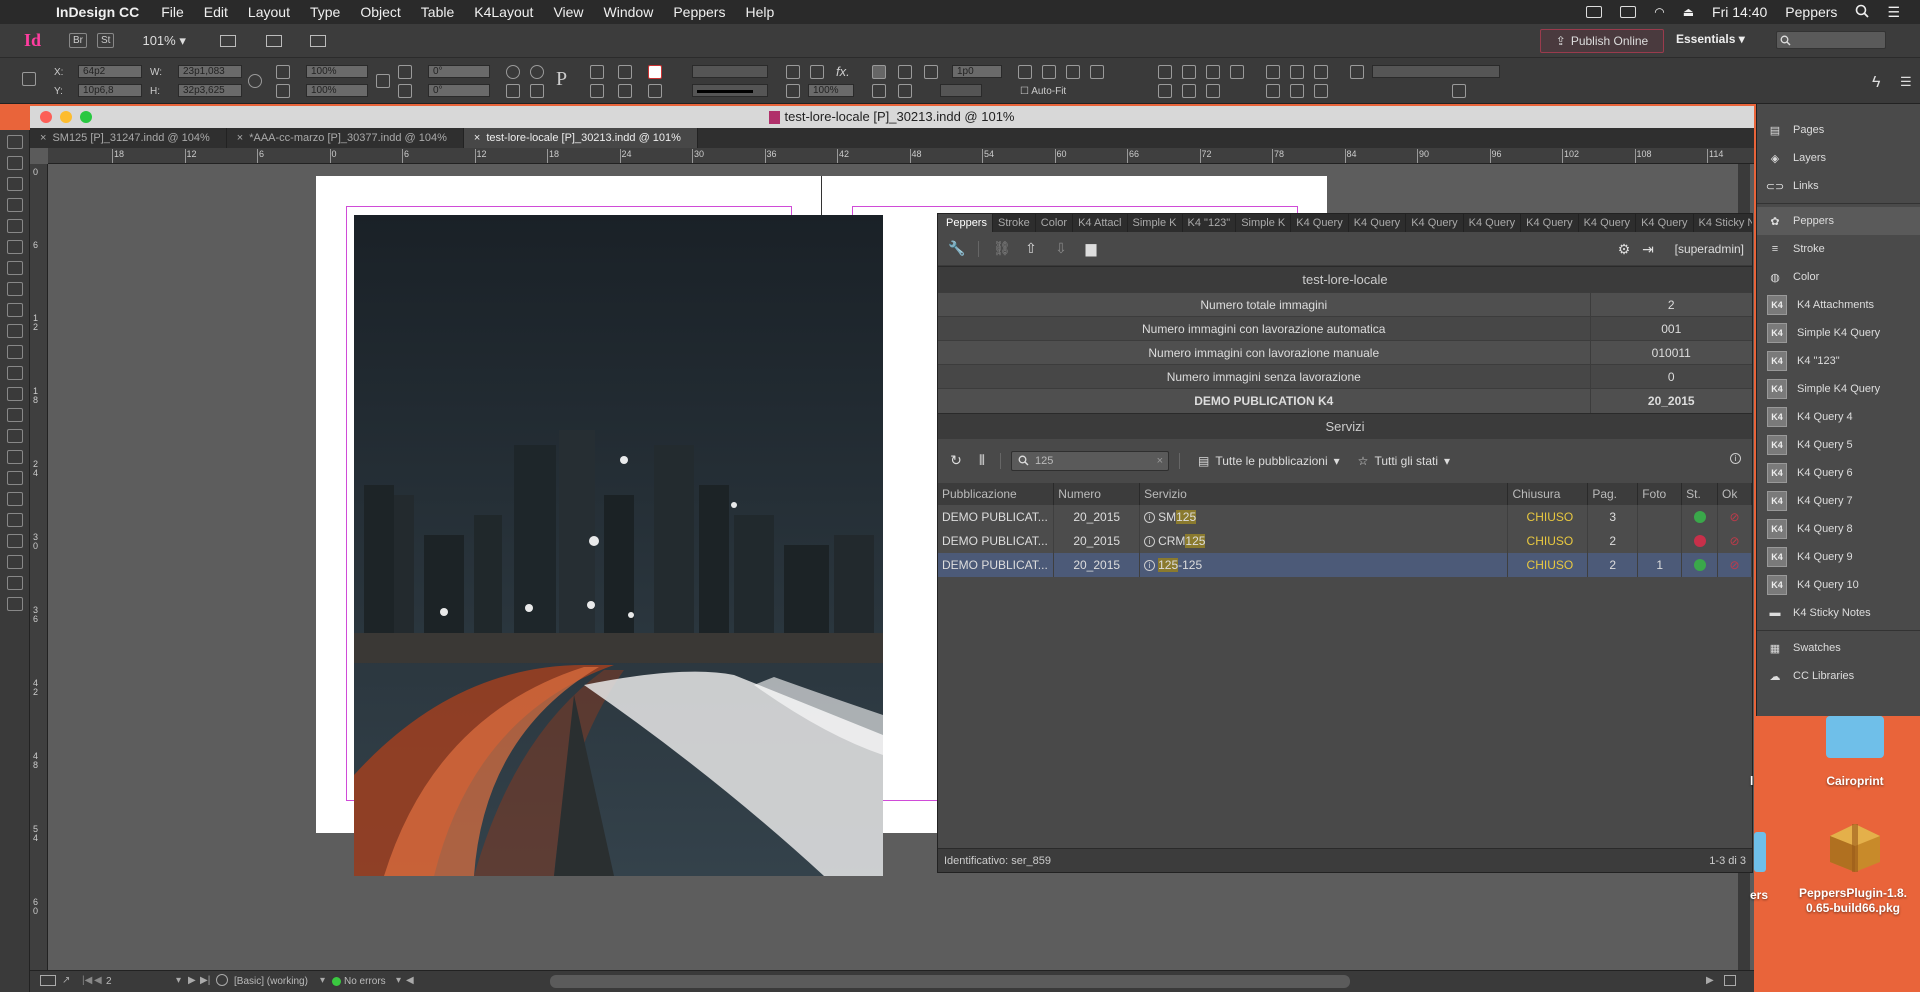  I want to click on dock-item: K4 K4 Query 6, so click(1838, 473).